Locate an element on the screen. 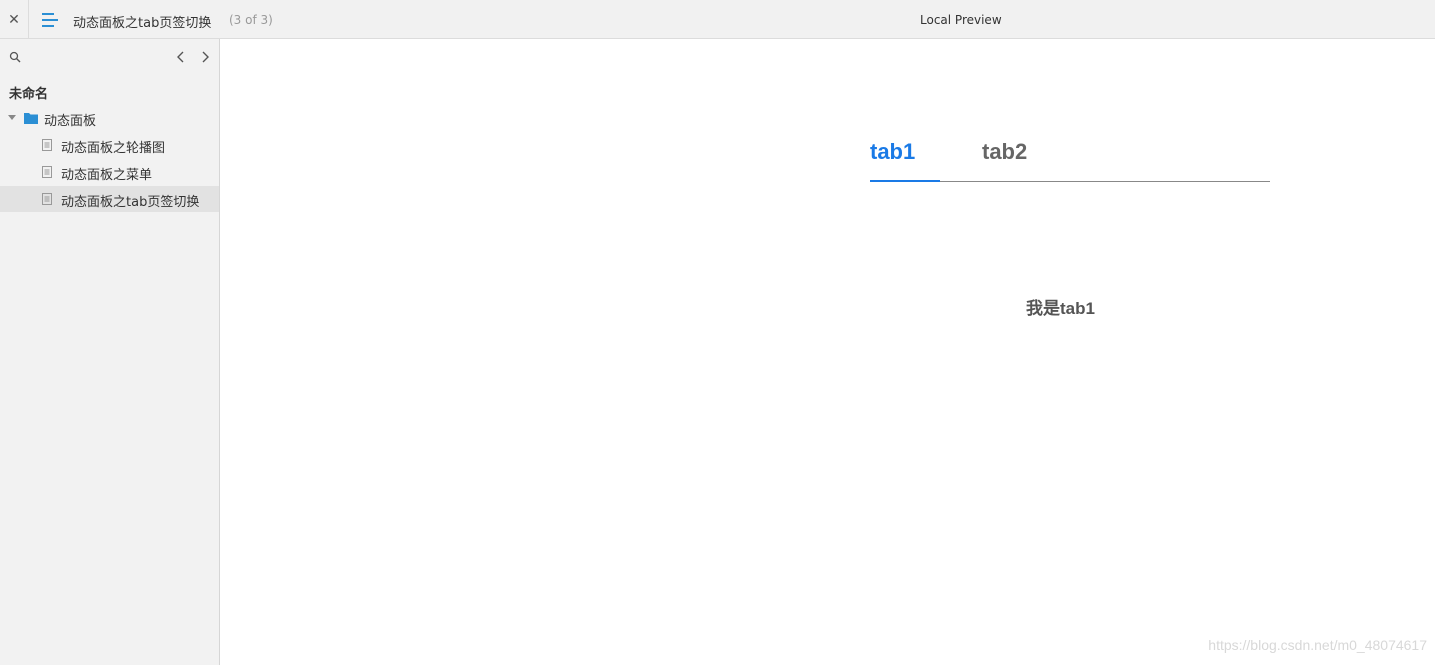 The height and width of the screenshot is (665, 1435). tree-page-item: 动态面板之轮播图 is located at coordinates (109, 145).